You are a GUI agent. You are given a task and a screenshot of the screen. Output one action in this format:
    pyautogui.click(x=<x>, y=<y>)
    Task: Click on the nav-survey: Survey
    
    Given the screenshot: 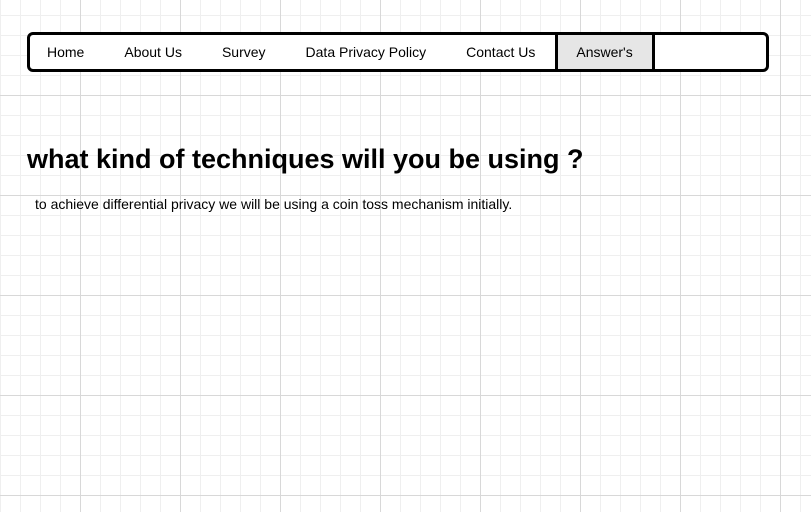 What is the action you would take?
    pyautogui.click(x=244, y=52)
    